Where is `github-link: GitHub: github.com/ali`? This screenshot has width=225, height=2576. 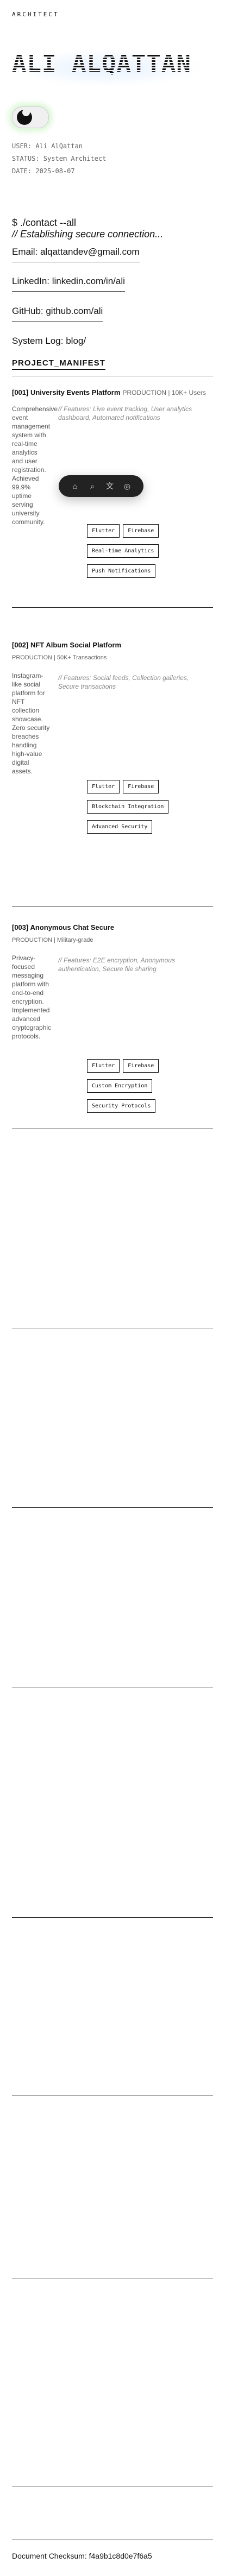
github-link: GitHub: github.com/ali is located at coordinates (57, 314).